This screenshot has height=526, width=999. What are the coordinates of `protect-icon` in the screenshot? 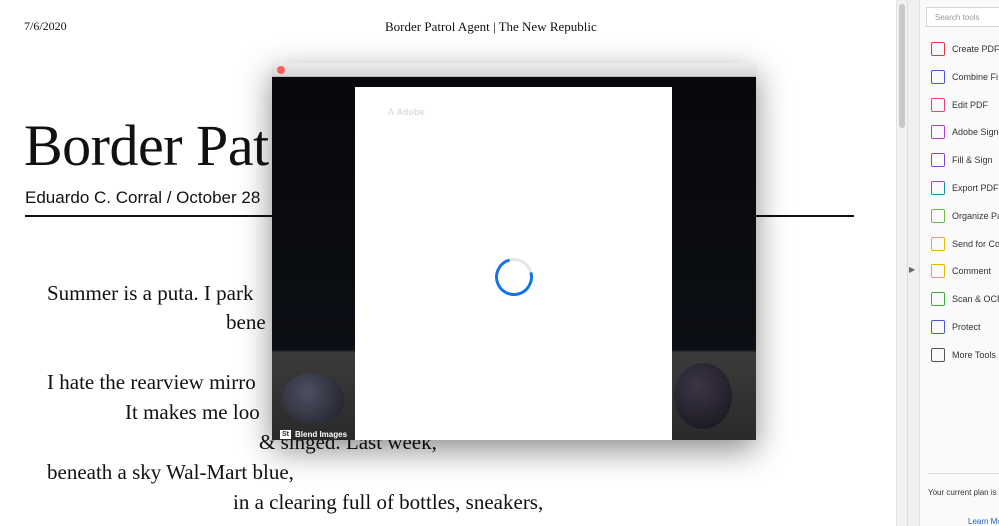 It's located at (938, 327).